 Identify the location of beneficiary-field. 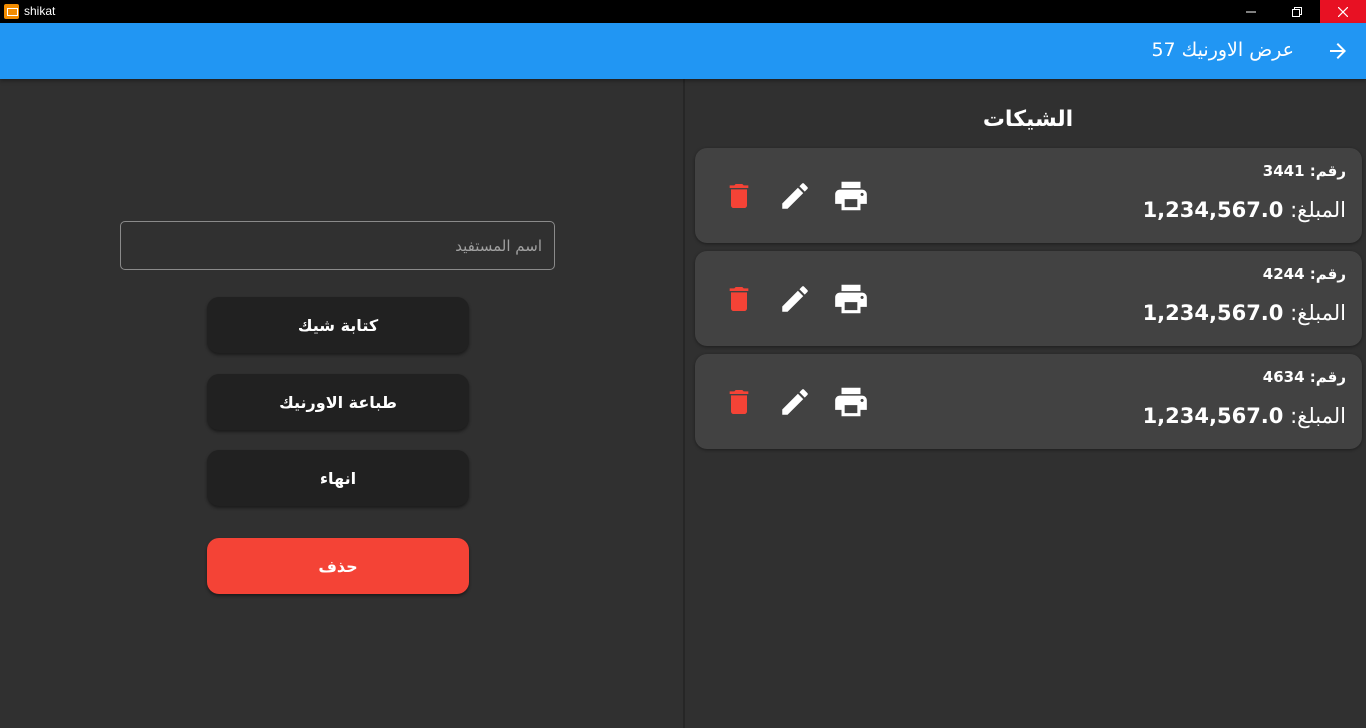
(337, 245).